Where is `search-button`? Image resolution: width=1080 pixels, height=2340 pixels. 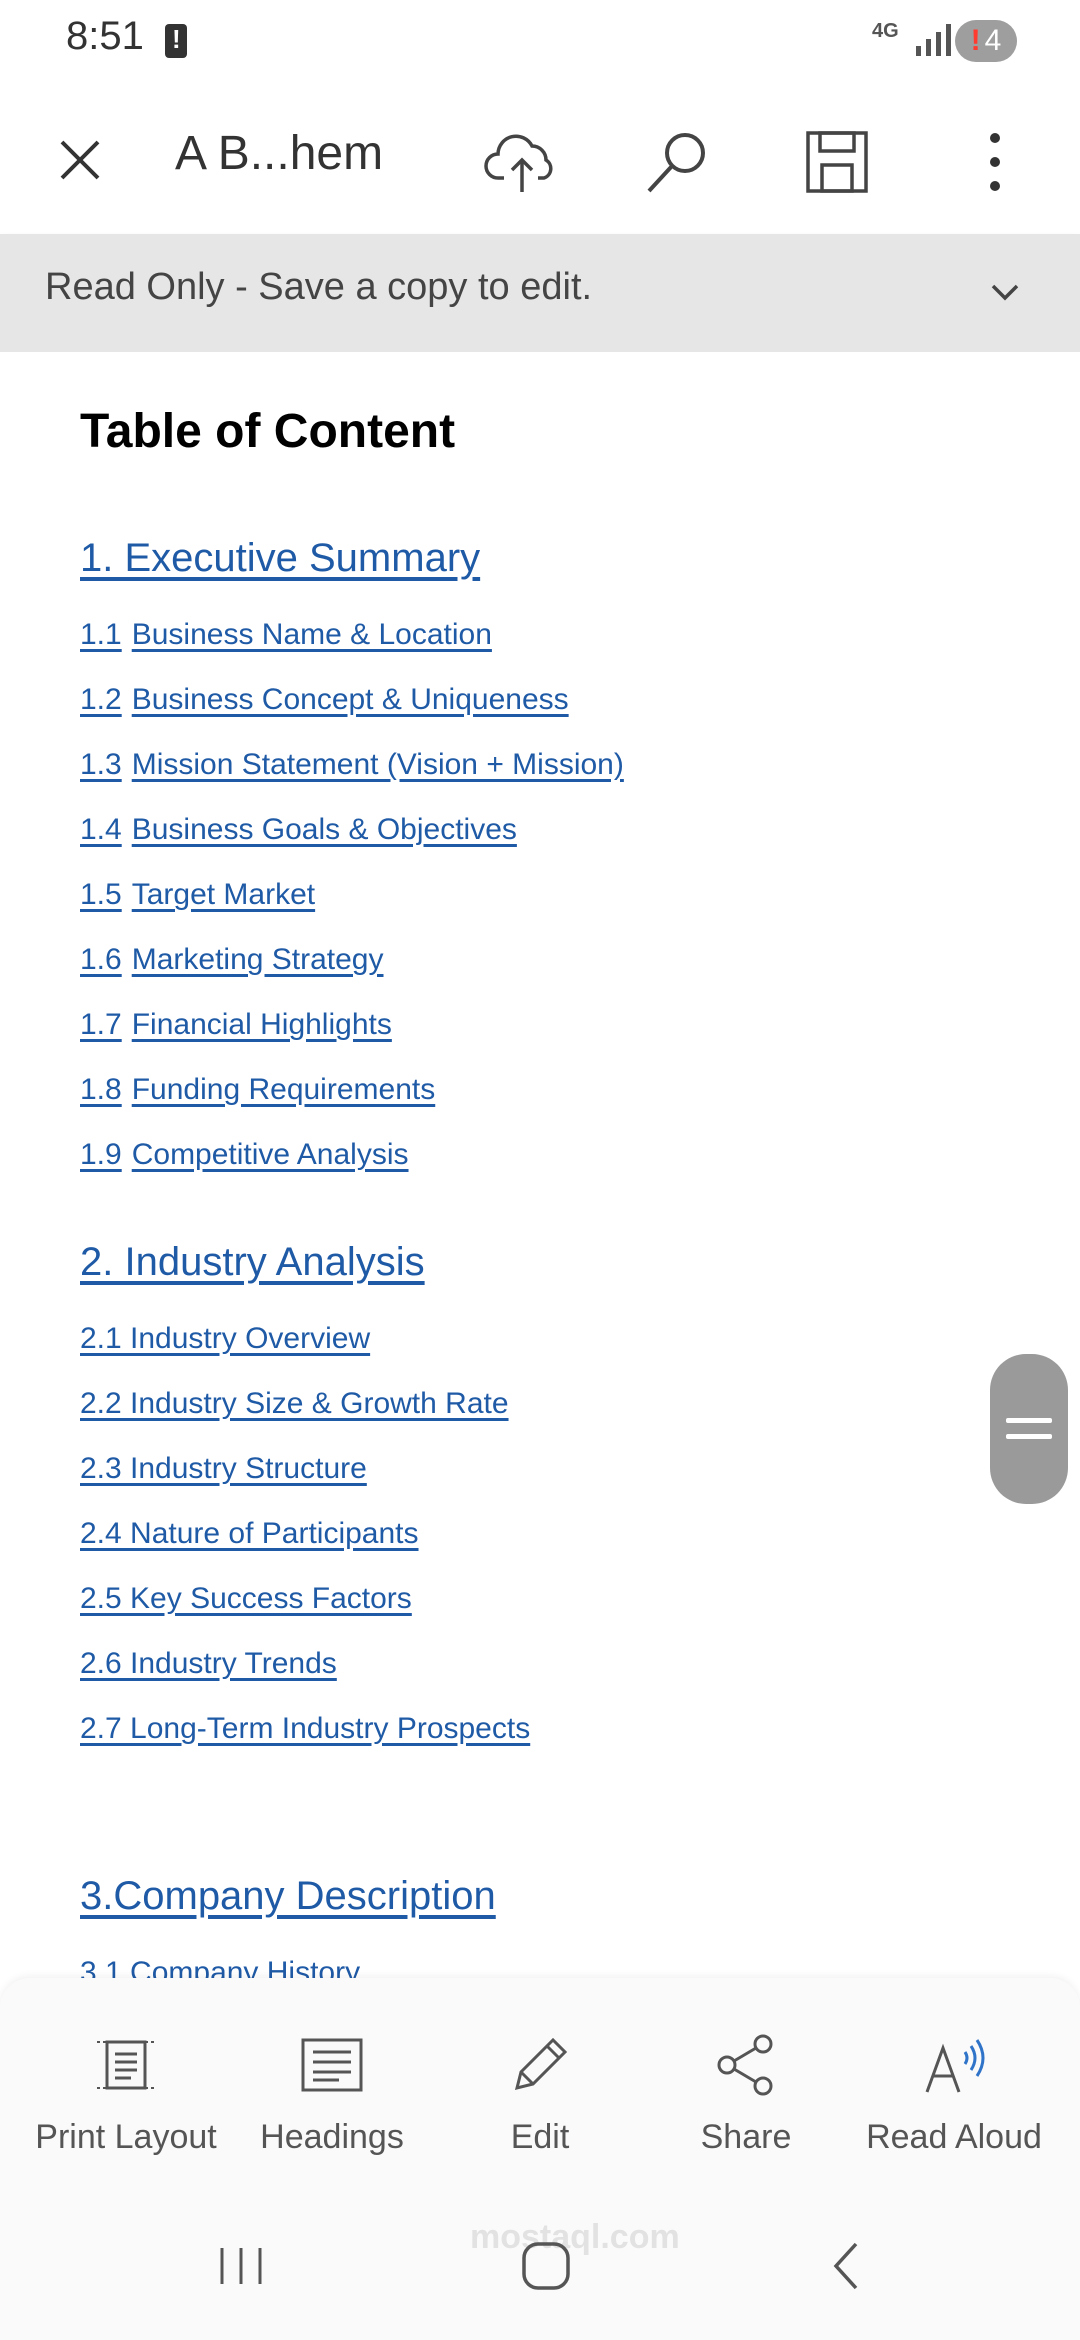 search-button is located at coordinates (678, 162).